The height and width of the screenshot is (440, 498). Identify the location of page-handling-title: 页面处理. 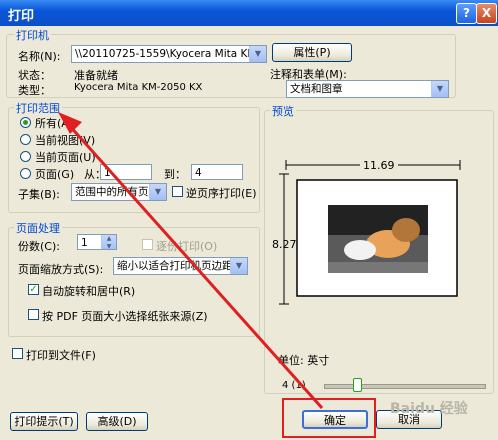
(38, 228).